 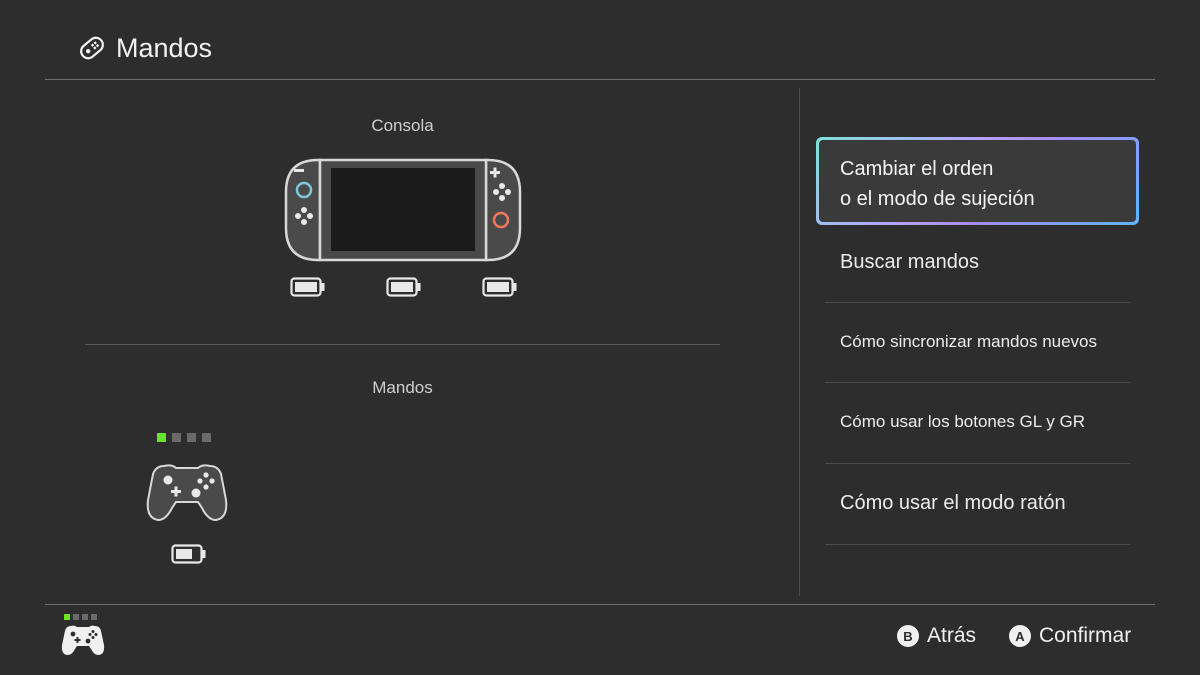 I want to click on change-grip-order-line1: Cambiar el orden, so click(x=917, y=169).